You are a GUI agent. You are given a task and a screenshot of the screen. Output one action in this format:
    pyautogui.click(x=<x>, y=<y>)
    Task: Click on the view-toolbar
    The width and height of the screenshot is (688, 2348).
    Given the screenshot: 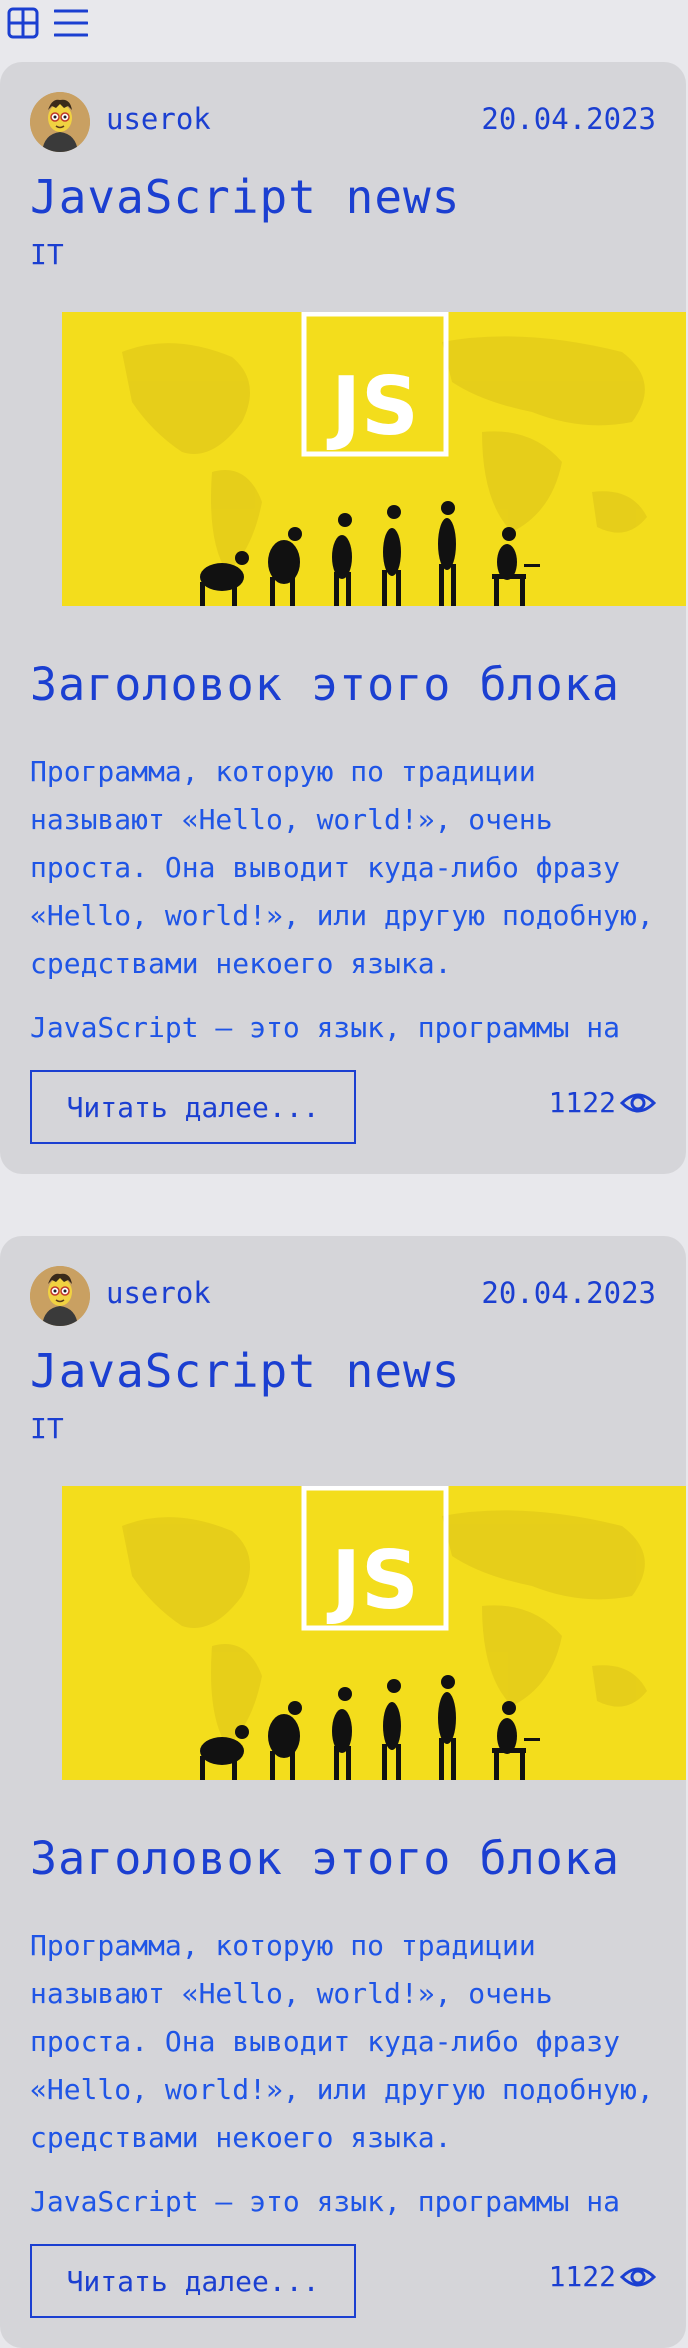 What is the action you would take?
    pyautogui.click(x=344, y=26)
    